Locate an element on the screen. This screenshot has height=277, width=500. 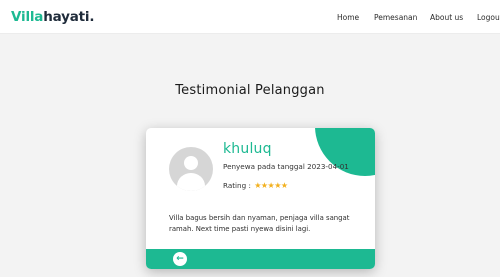
rental-date: Penyewa pada tanggal 2023-04-01 is located at coordinates (286, 166).